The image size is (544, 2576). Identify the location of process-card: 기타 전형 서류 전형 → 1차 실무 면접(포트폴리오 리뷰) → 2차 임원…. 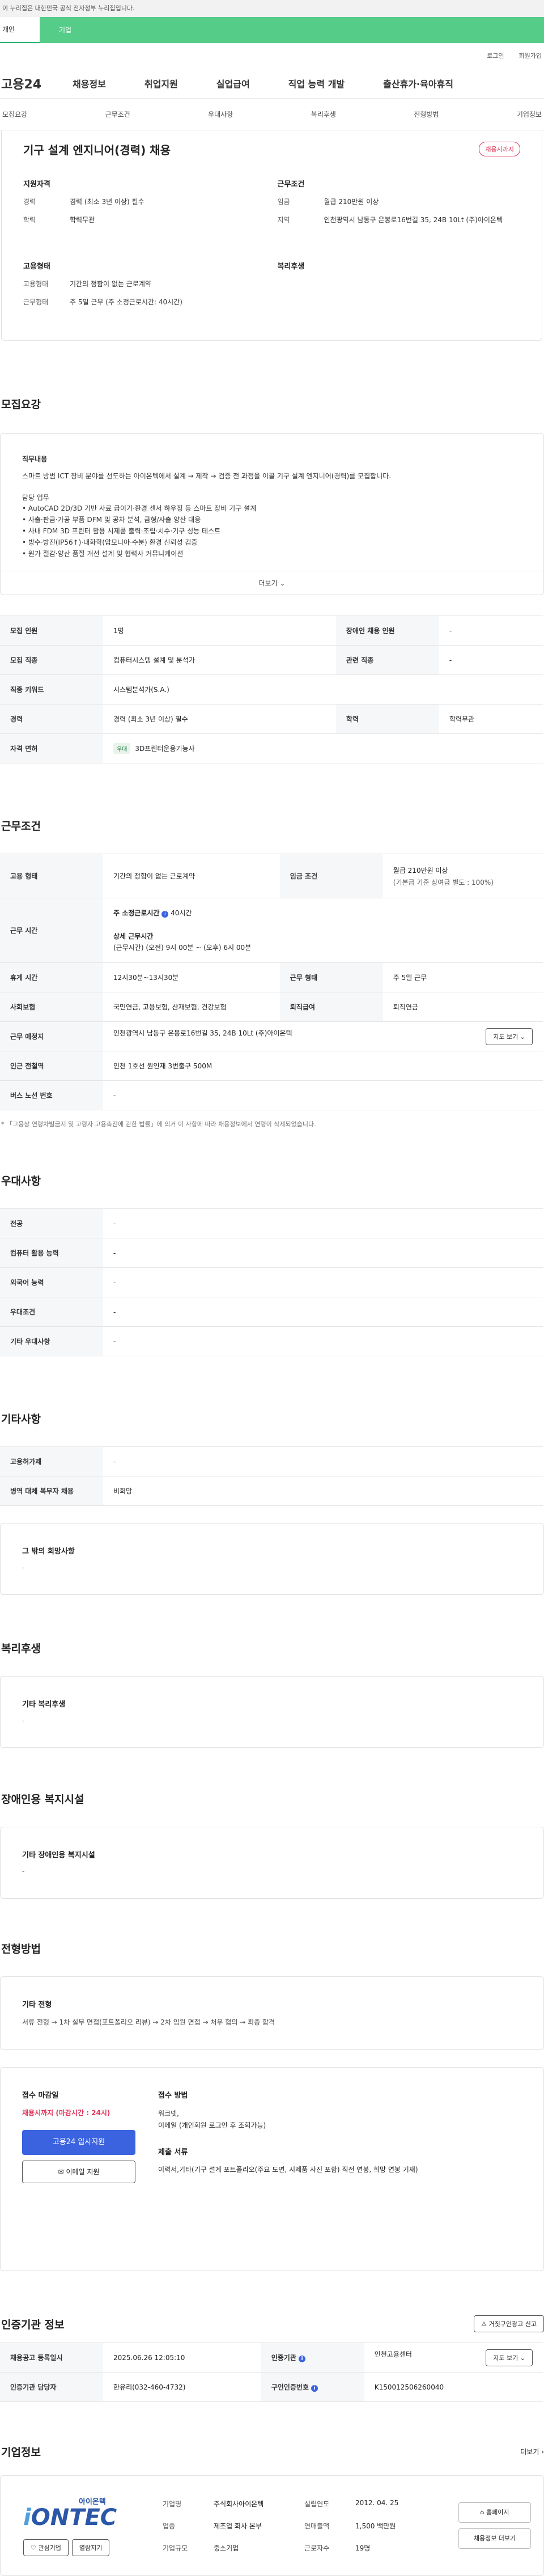
(272, 2013).